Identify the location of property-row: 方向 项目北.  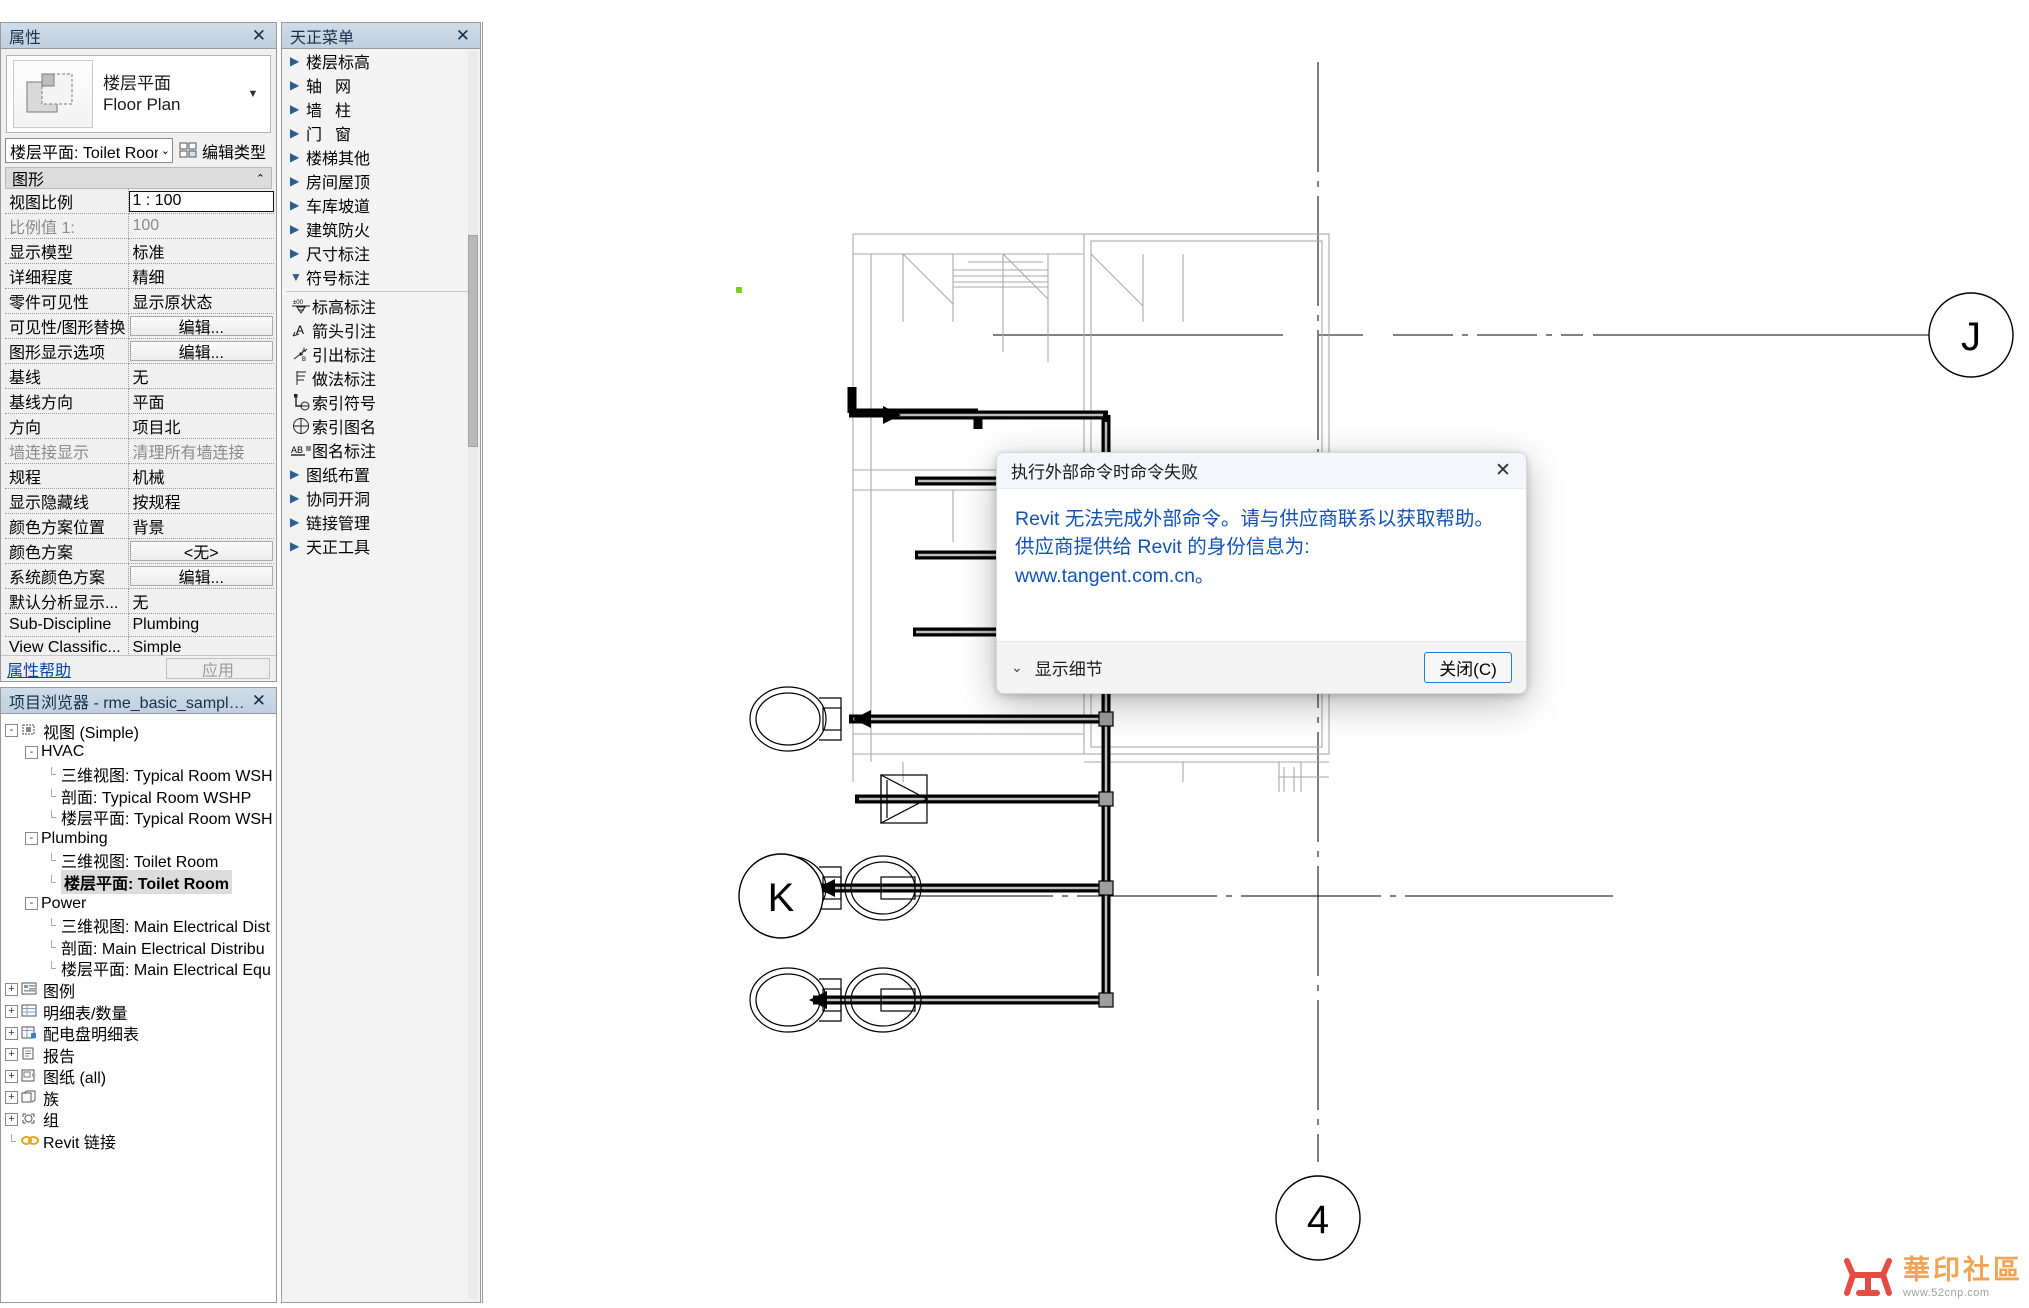
(139, 426).